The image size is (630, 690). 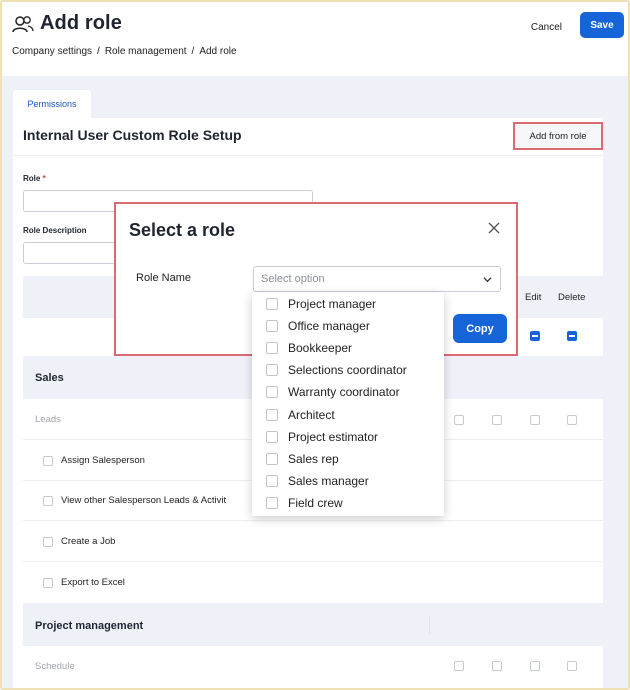 What do you see at coordinates (48, 501) in the screenshot?
I see `view-other-salesperson-leads-checkbox` at bounding box center [48, 501].